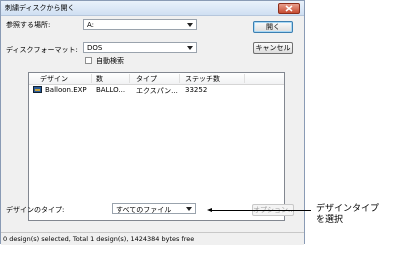  What do you see at coordinates (348, 209) in the screenshot?
I see `callout-line-1: デザインタイプ` at bounding box center [348, 209].